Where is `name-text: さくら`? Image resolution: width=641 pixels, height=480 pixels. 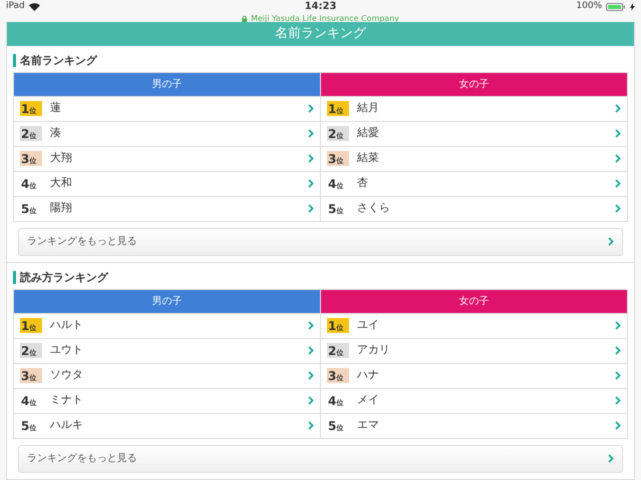
name-text: さくら is located at coordinates (373, 208).